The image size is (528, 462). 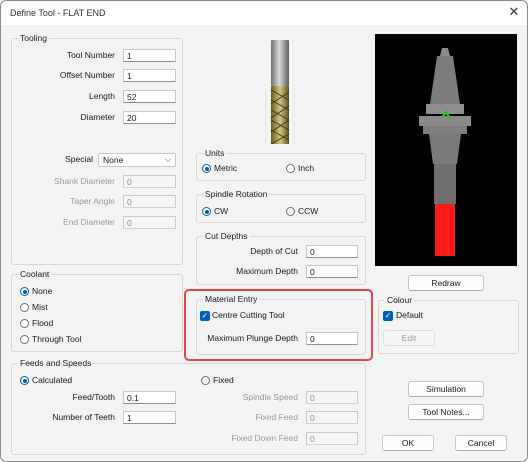 What do you see at coordinates (24, 307) in the screenshot?
I see `coolant-mist-radio` at bounding box center [24, 307].